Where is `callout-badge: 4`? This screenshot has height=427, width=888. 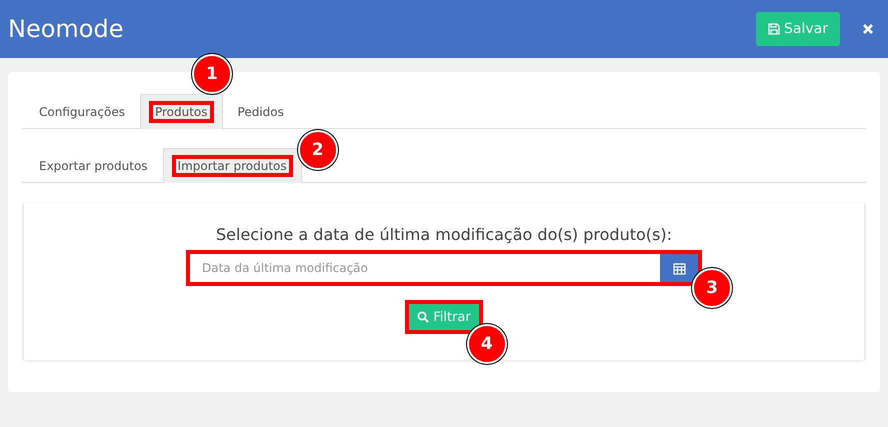
callout-badge: 4 is located at coordinates (486, 344).